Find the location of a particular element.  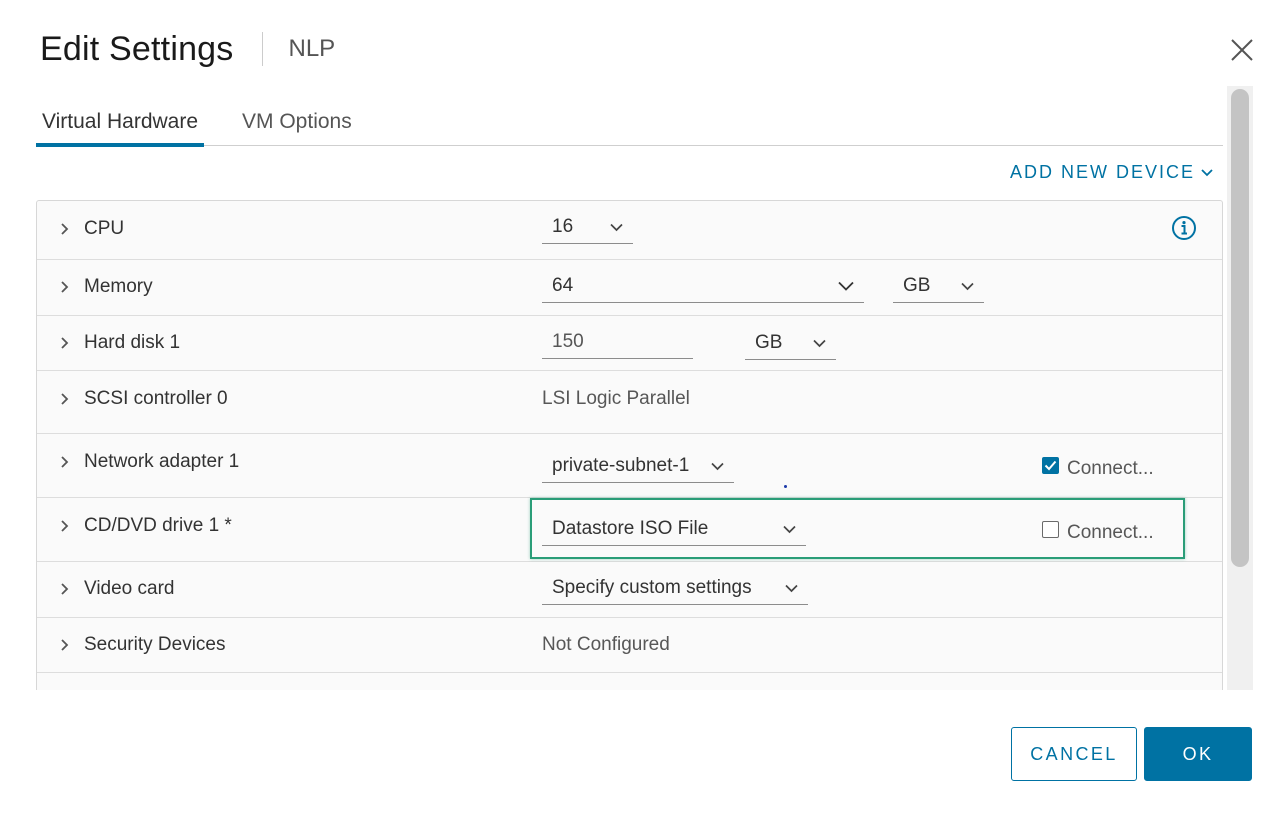

tab-virtual-hardware: Virtual Hardware is located at coordinates (120, 123).